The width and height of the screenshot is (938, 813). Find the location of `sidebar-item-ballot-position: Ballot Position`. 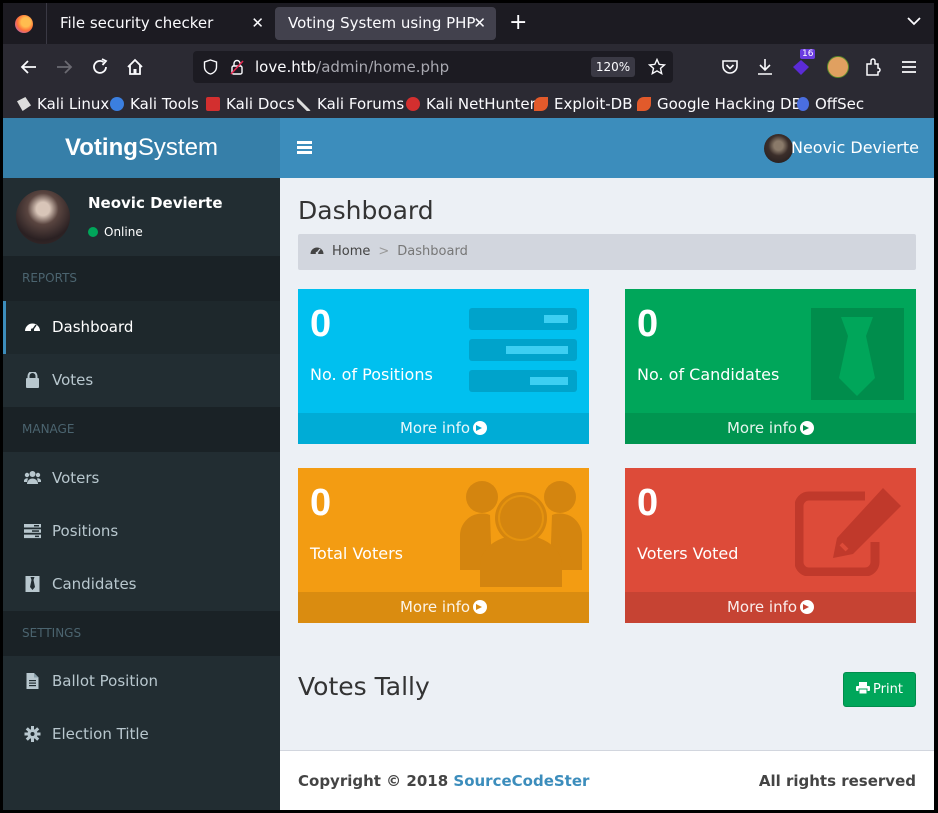

sidebar-item-ballot-position: Ballot Position is located at coordinates (141, 681).